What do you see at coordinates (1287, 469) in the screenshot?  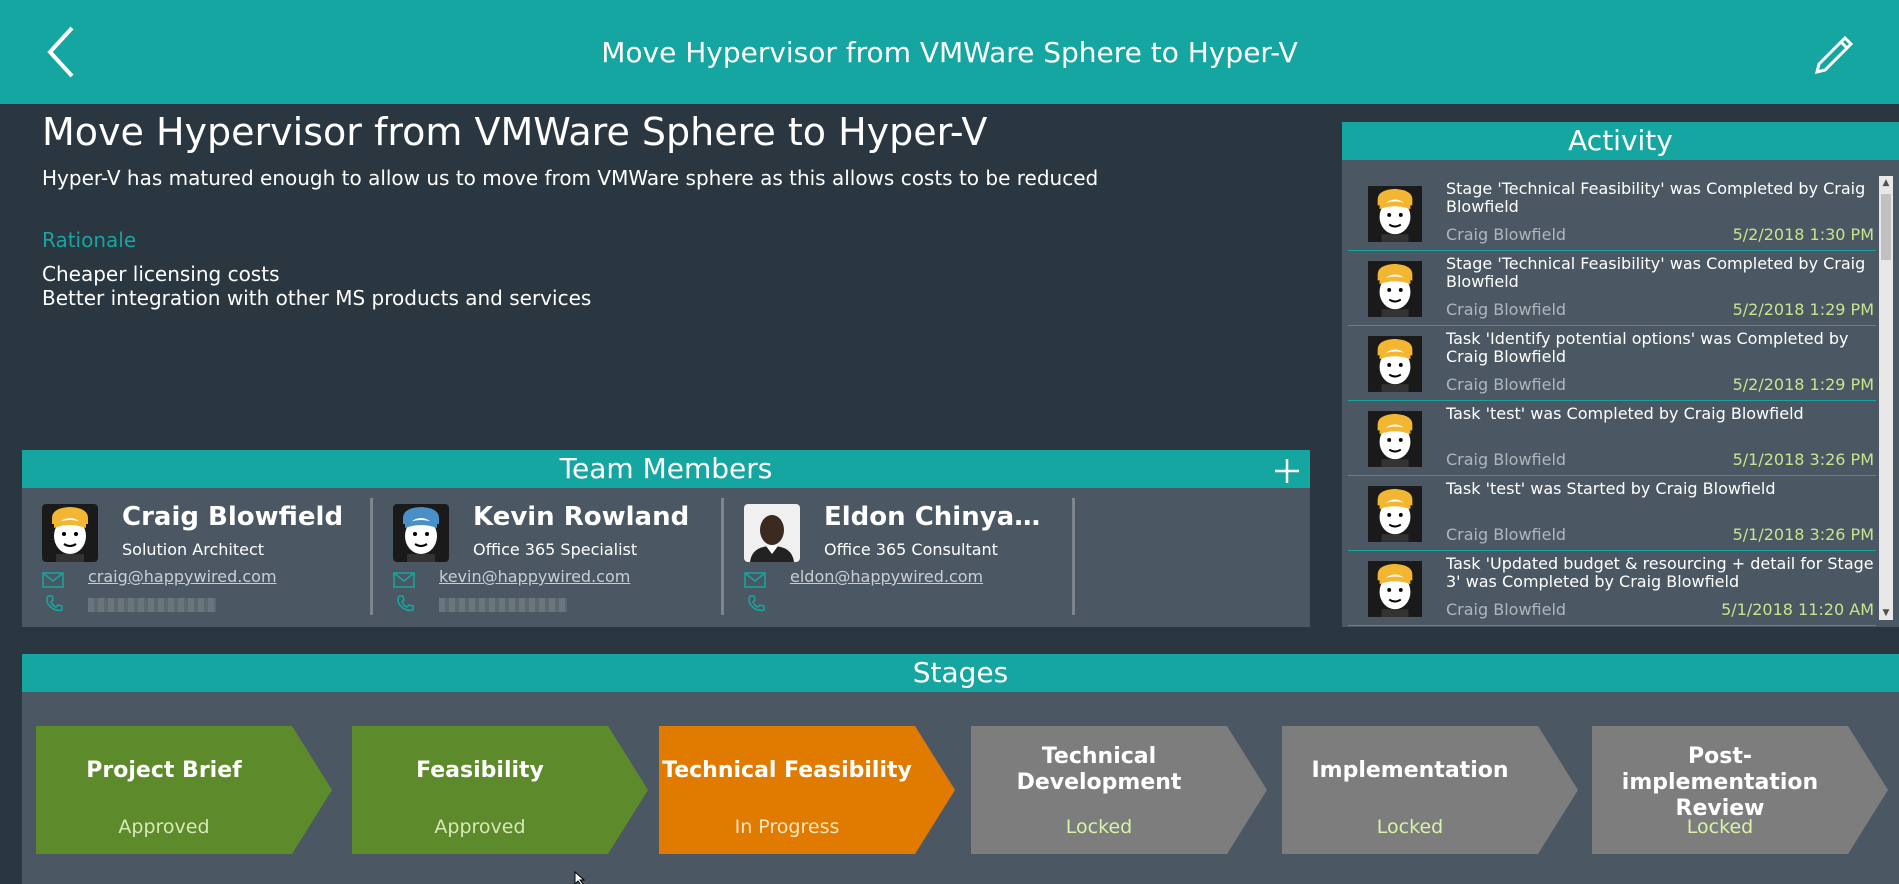 I see `plus-icon` at bounding box center [1287, 469].